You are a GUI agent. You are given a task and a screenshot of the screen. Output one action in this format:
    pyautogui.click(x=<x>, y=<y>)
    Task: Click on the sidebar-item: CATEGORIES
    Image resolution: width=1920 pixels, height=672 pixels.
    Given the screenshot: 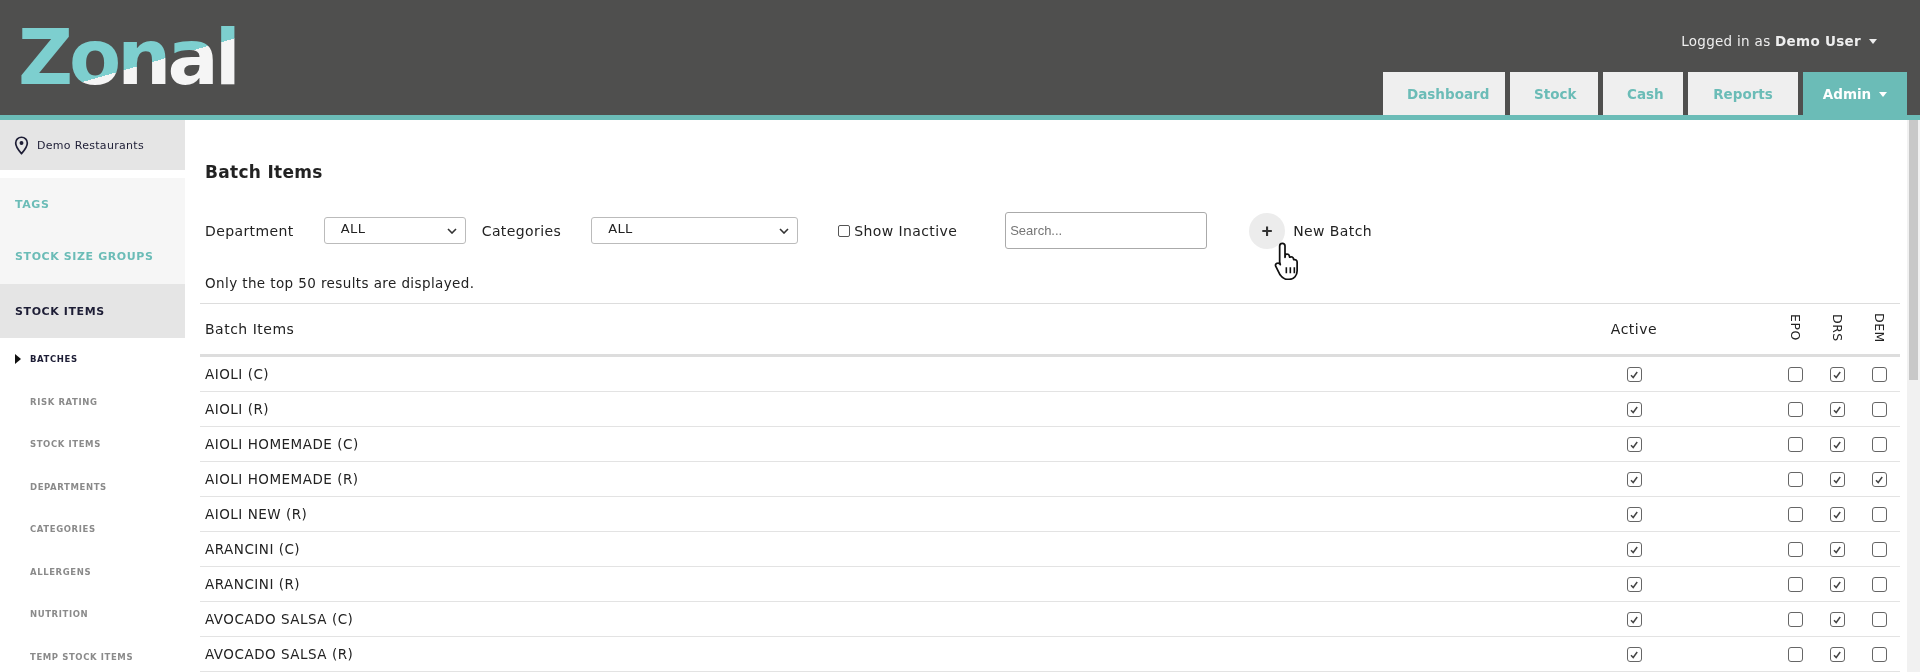 What is the action you would take?
    pyautogui.click(x=92, y=529)
    